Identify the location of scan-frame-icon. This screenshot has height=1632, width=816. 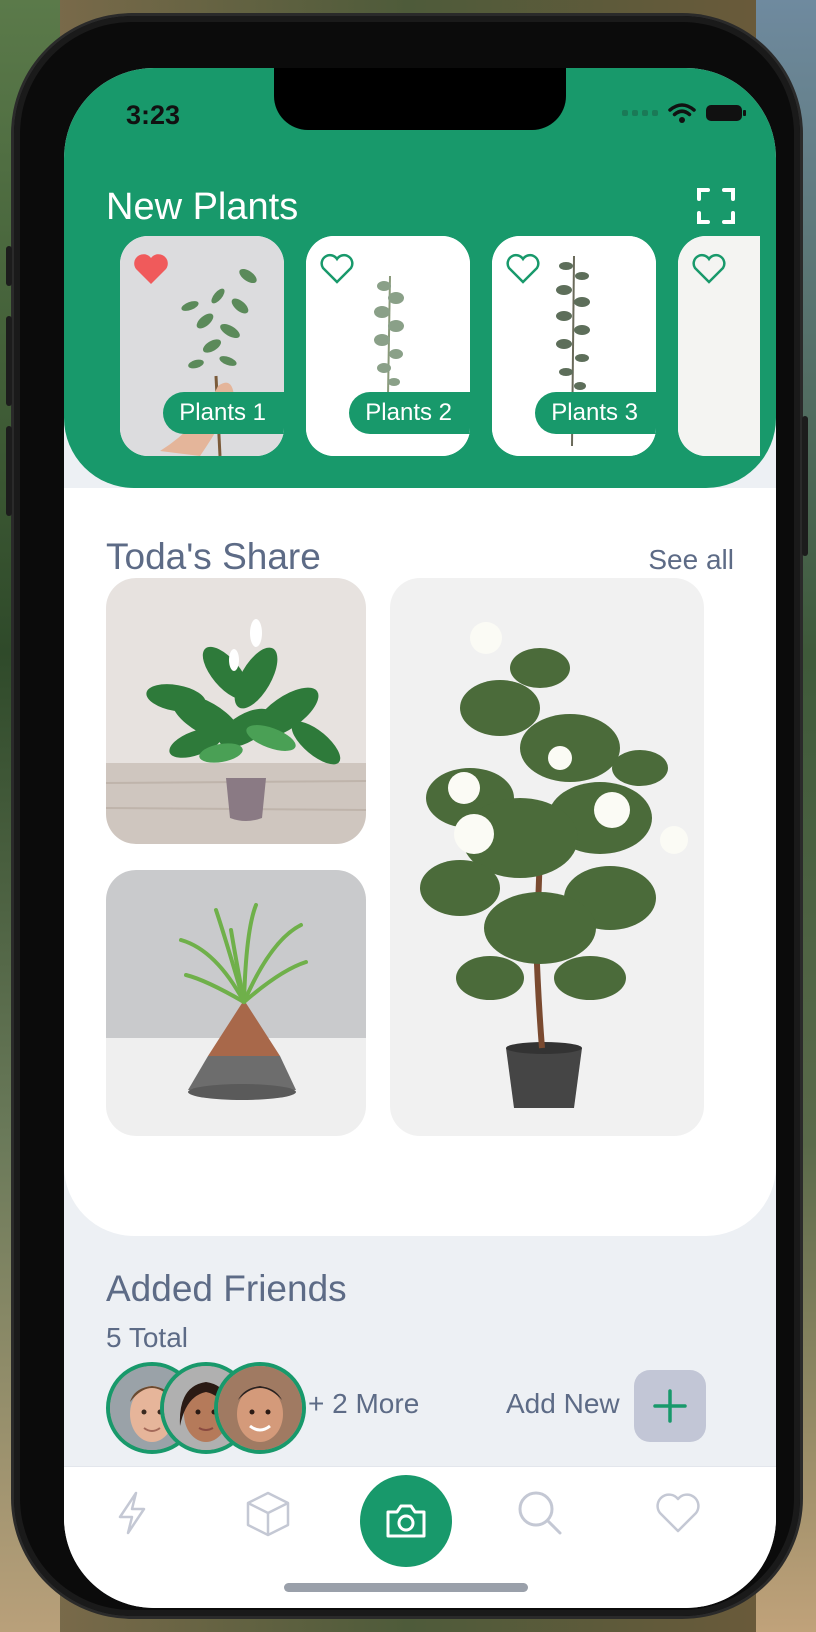
(716, 206).